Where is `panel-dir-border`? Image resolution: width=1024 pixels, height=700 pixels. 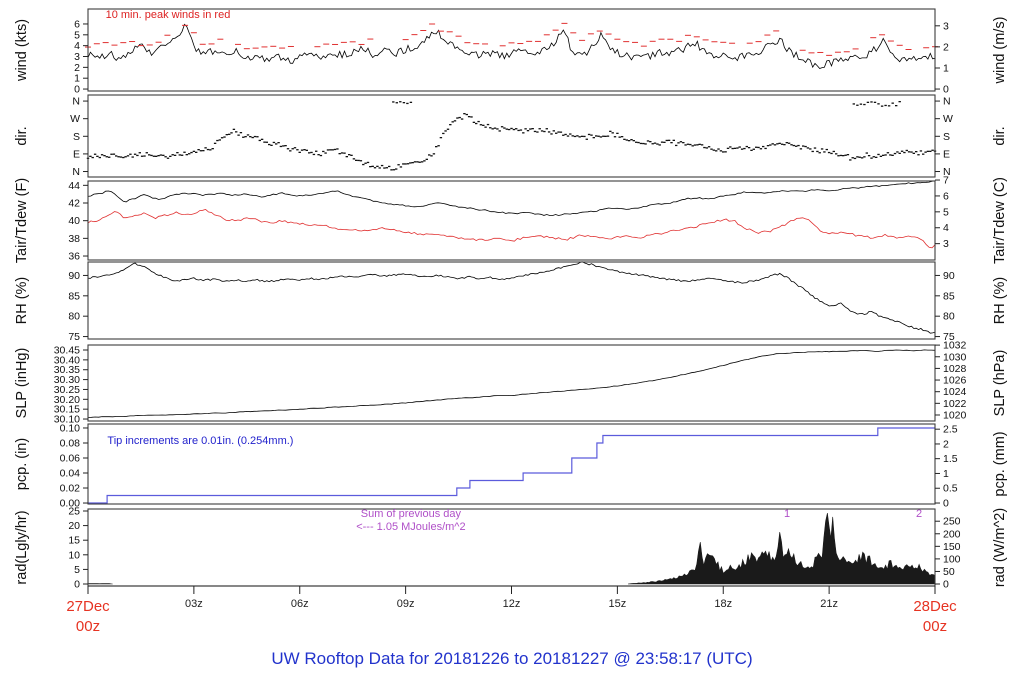
panel-dir-border is located at coordinates (511, 136).